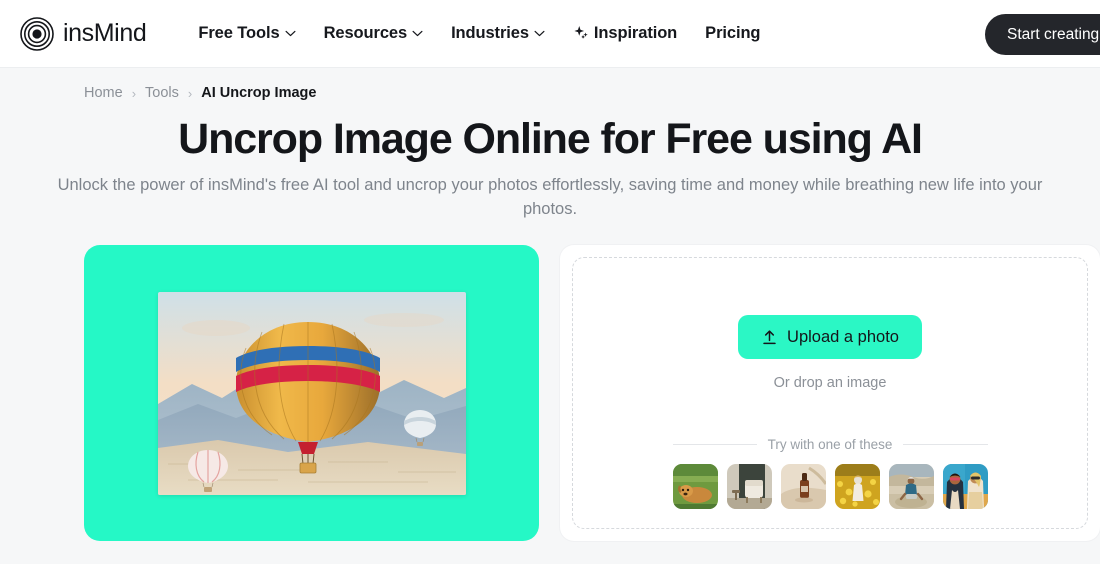 The width and height of the screenshot is (1100, 564). I want to click on upload-photo-button: Upload a photo, so click(830, 337).